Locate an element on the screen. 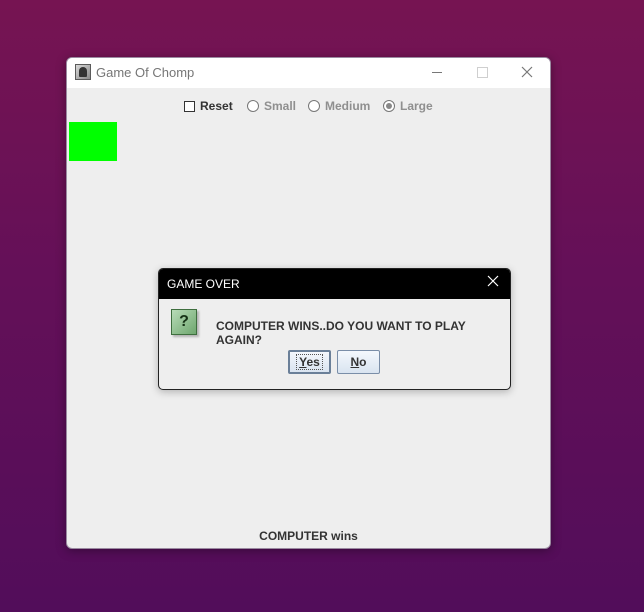 Image resolution: width=644 pixels, height=612 pixels. board-square-poison is located at coordinates (93, 141).